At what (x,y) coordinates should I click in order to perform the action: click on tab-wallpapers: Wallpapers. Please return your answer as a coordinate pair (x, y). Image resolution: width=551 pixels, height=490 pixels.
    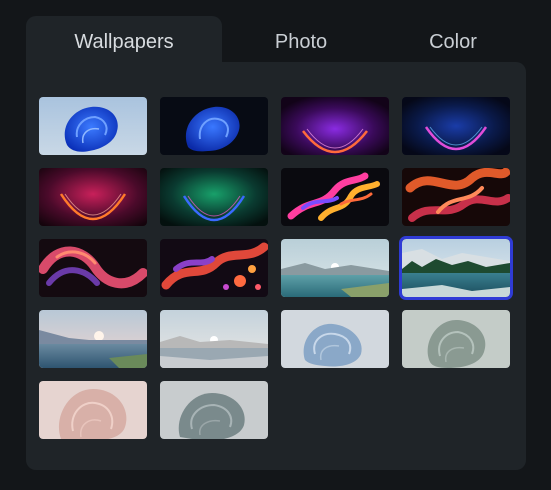
    Looking at the image, I should click on (124, 42).